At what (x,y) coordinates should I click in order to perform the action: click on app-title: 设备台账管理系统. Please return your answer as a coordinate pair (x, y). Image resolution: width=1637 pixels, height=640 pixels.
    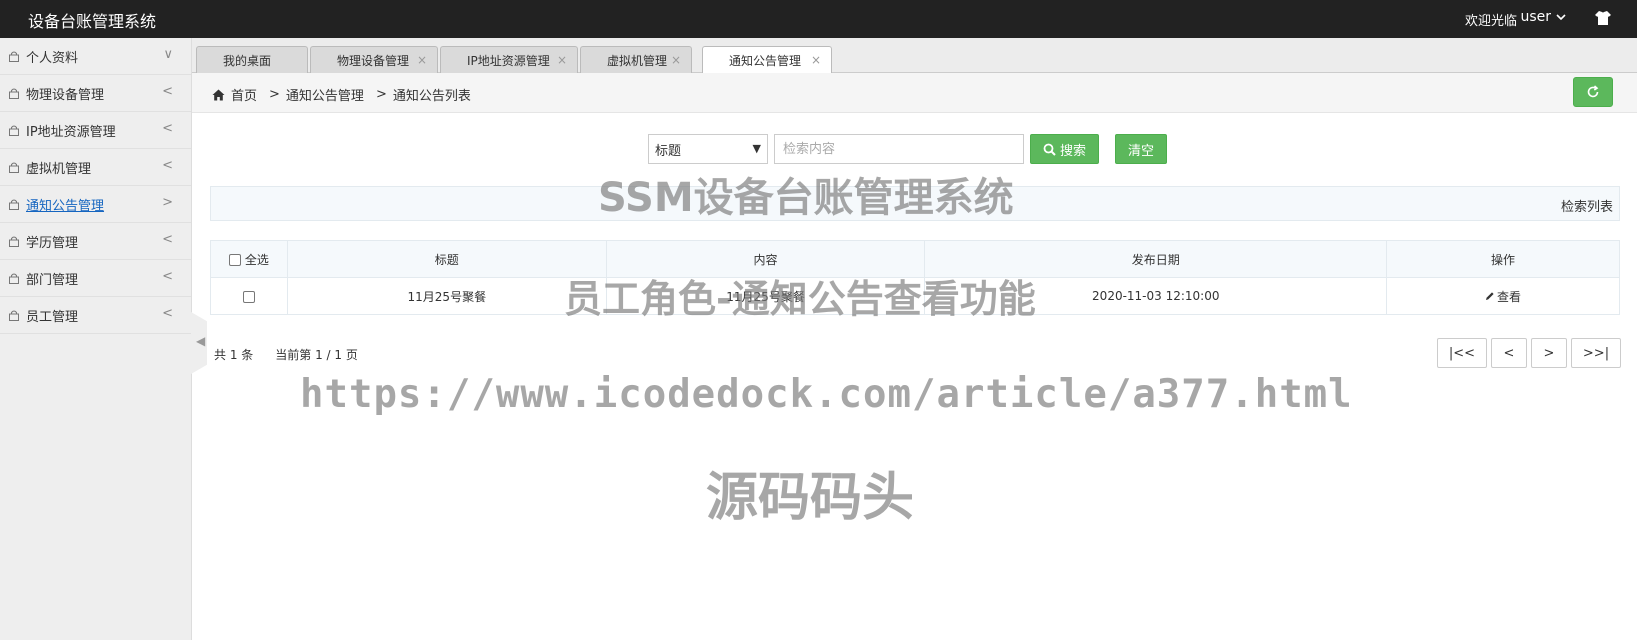
    Looking at the image, I should click on (92, 21).